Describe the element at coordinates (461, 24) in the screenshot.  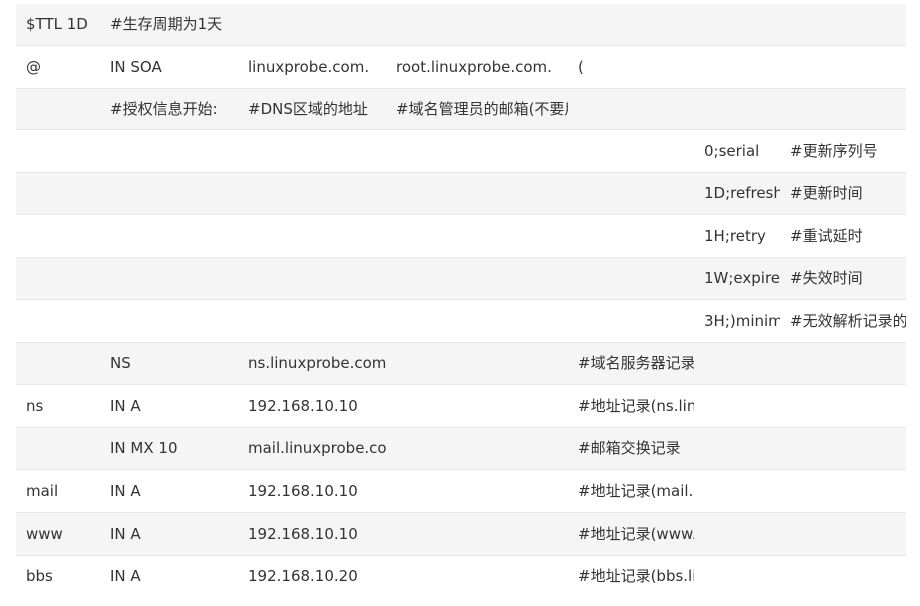
I see `table-row: $TTL 1D #生存周期为1天` at that location.